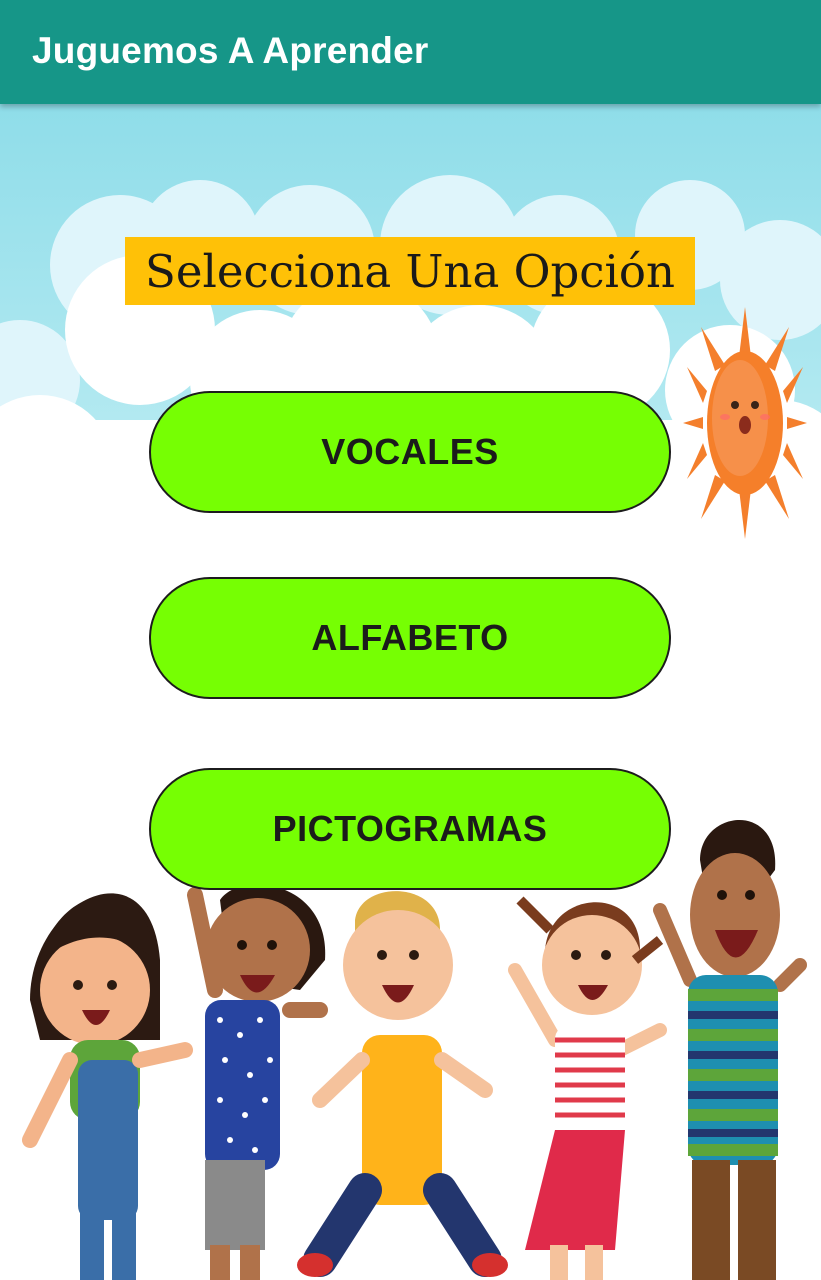 This screenshot has width=821, height=1280. I want to click on pictogramas-button: PICTOGRAMAS, so click(410, 829).